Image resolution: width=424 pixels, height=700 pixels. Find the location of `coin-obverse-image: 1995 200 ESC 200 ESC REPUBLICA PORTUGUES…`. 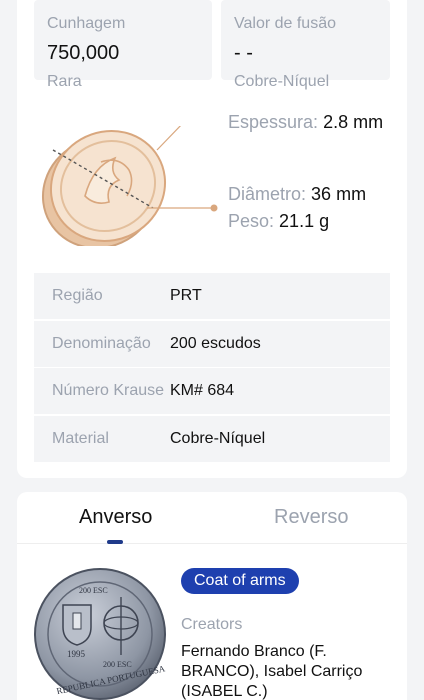

coin-obverse-image: 1995 200 ESC 200 ESC REPUBLICA PORTUGUES… is located at coordinates (100, 633).